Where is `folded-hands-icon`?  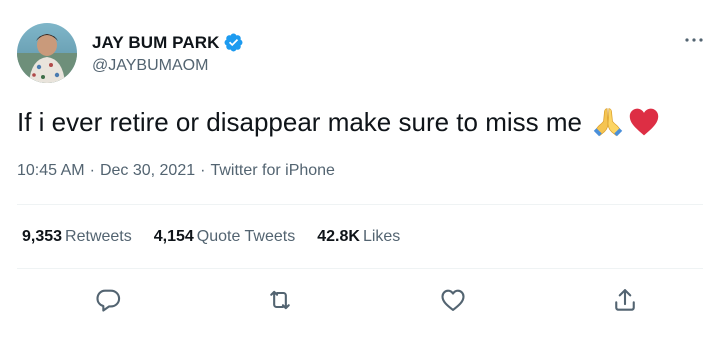
folded-hands-icon is located at coordinates (608, 122).